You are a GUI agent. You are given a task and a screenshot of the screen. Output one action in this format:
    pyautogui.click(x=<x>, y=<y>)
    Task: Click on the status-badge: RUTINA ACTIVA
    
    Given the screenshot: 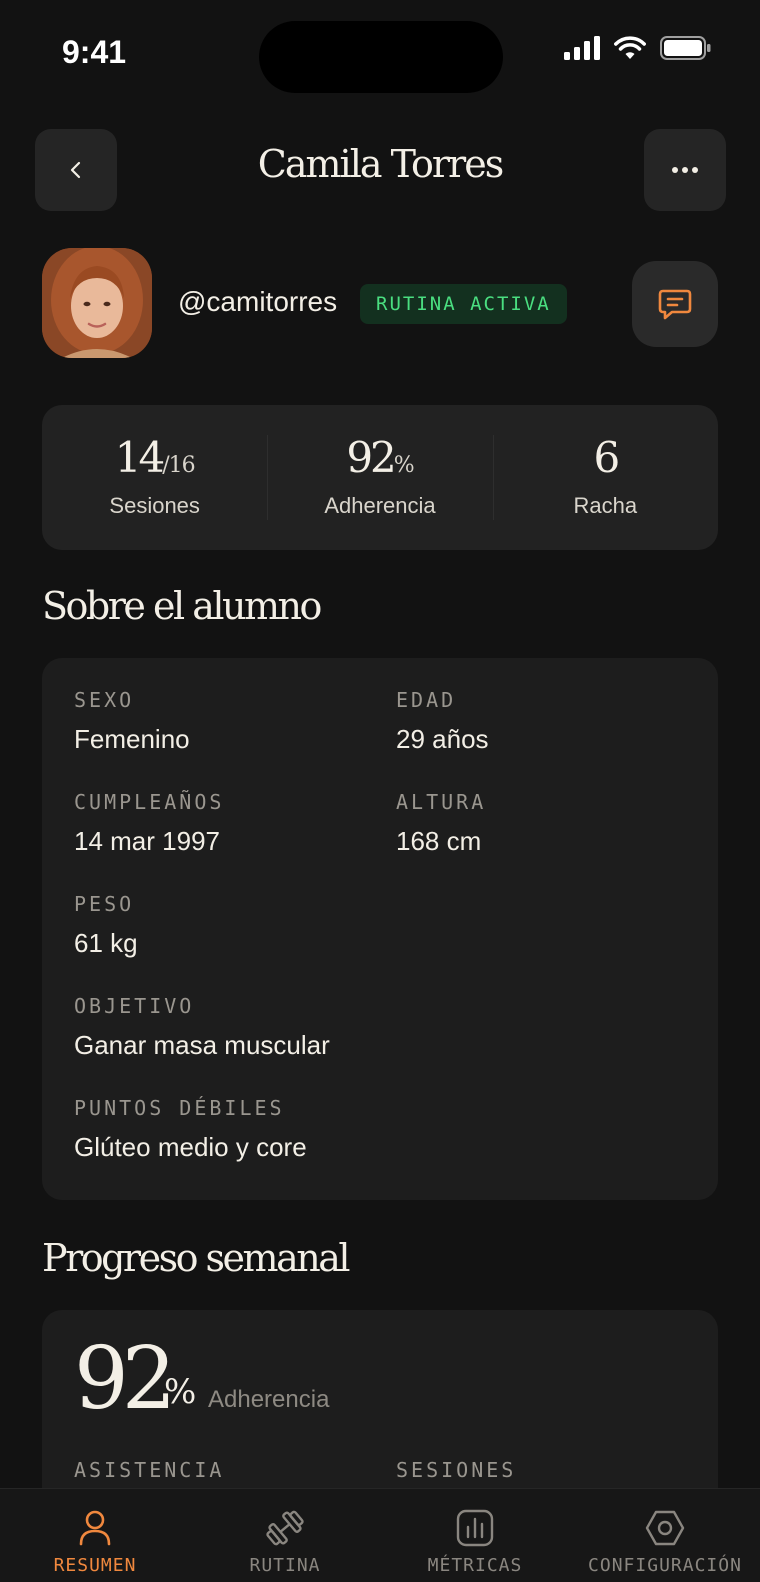 What is the action you would take?
    pyautogui.click(x=463, y=304)
    